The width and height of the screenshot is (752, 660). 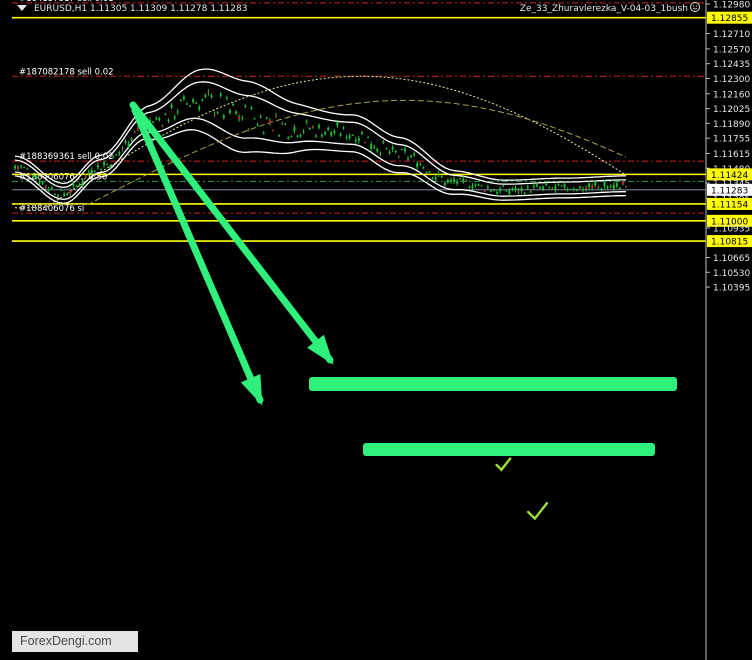 What do you see at coordinates (731, 229) in the screenshot?
I see `price-tick-label: 1.10935` at bounding box center [731, 229].